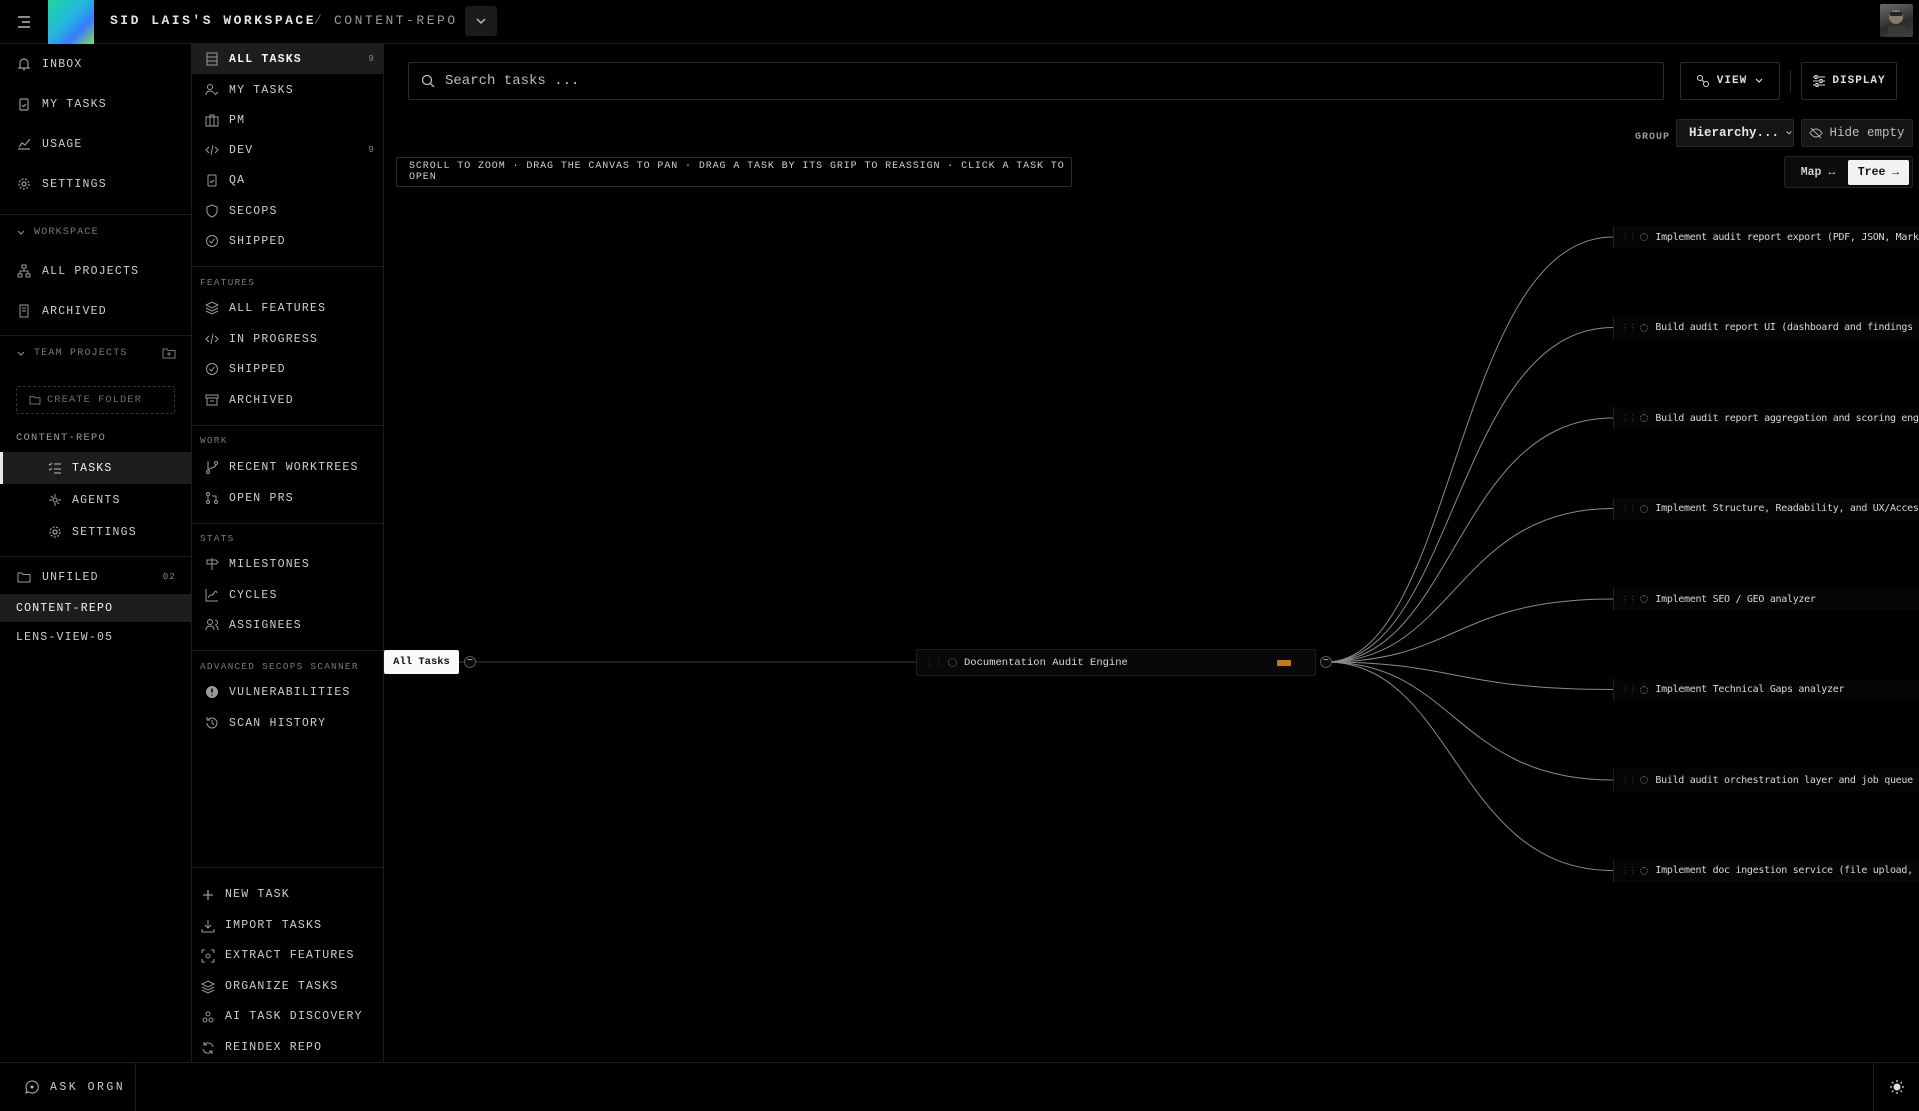 Image resolution: width=1919 pixels, height=1111 pixels. I want to click on nav-cycles: CYCLES, so click(287, 595).